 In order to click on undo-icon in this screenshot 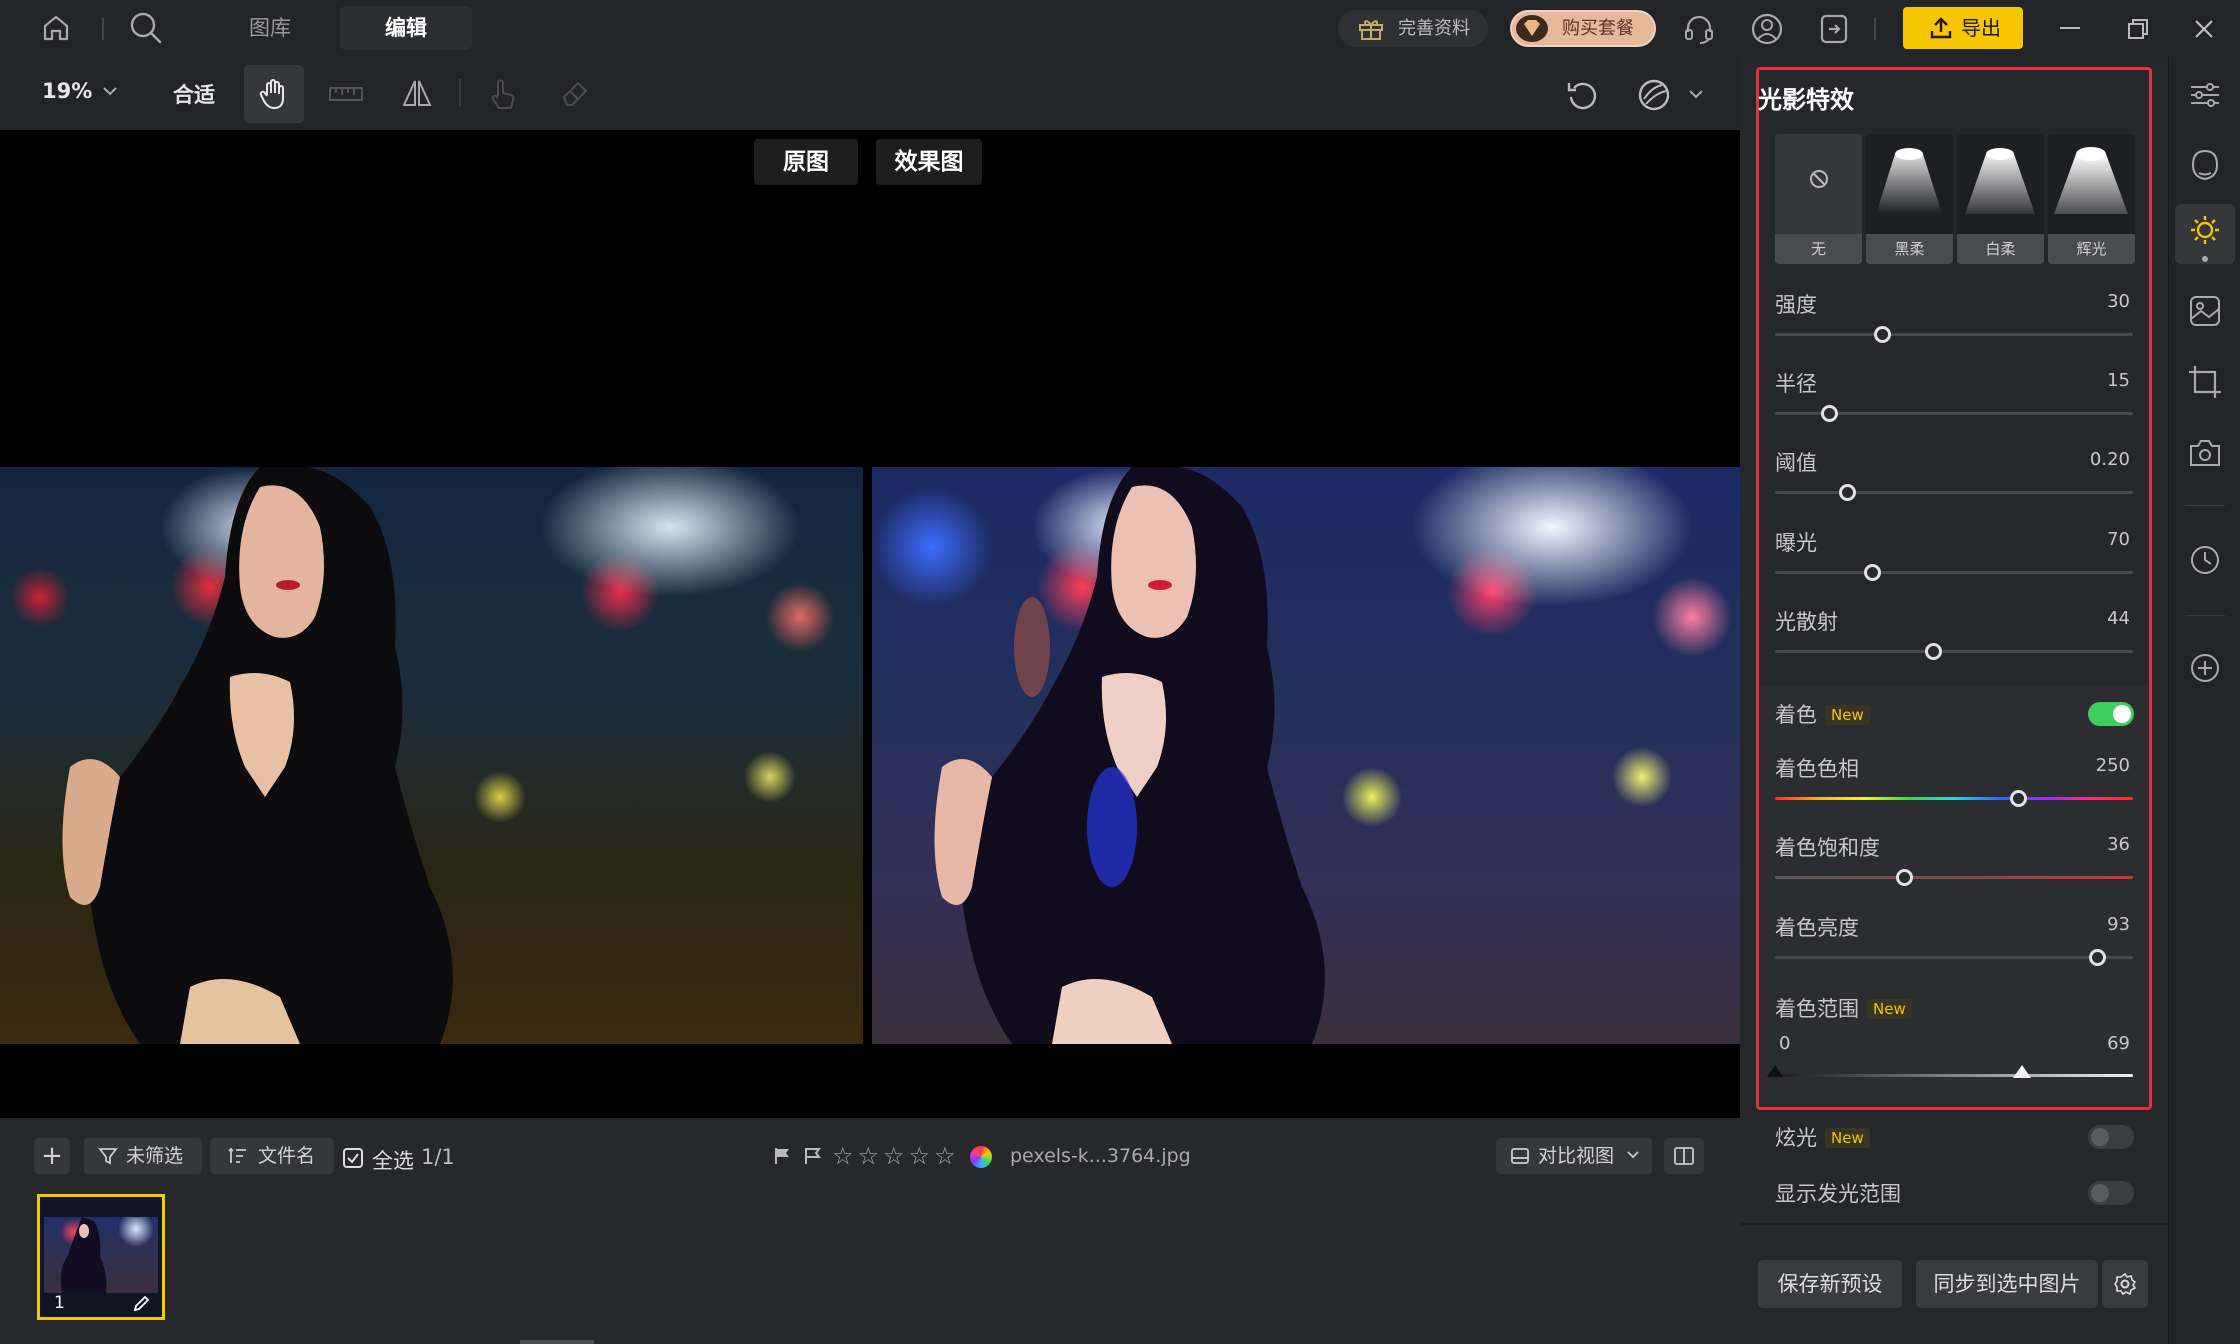, I will do `click(1583, 95)`.